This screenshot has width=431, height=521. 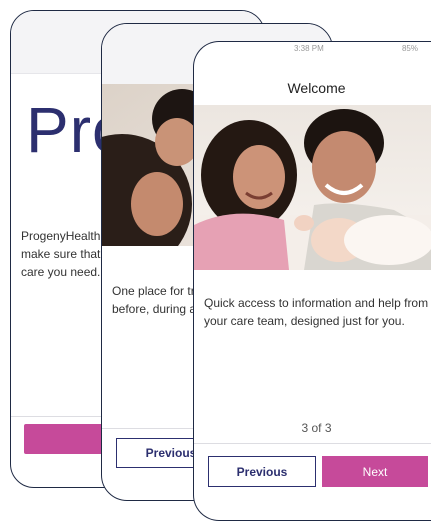 What do you see at coordinates (316, 88) in the screenshot?
I see `page-title: Welcome` at bounding box center [316, 88].